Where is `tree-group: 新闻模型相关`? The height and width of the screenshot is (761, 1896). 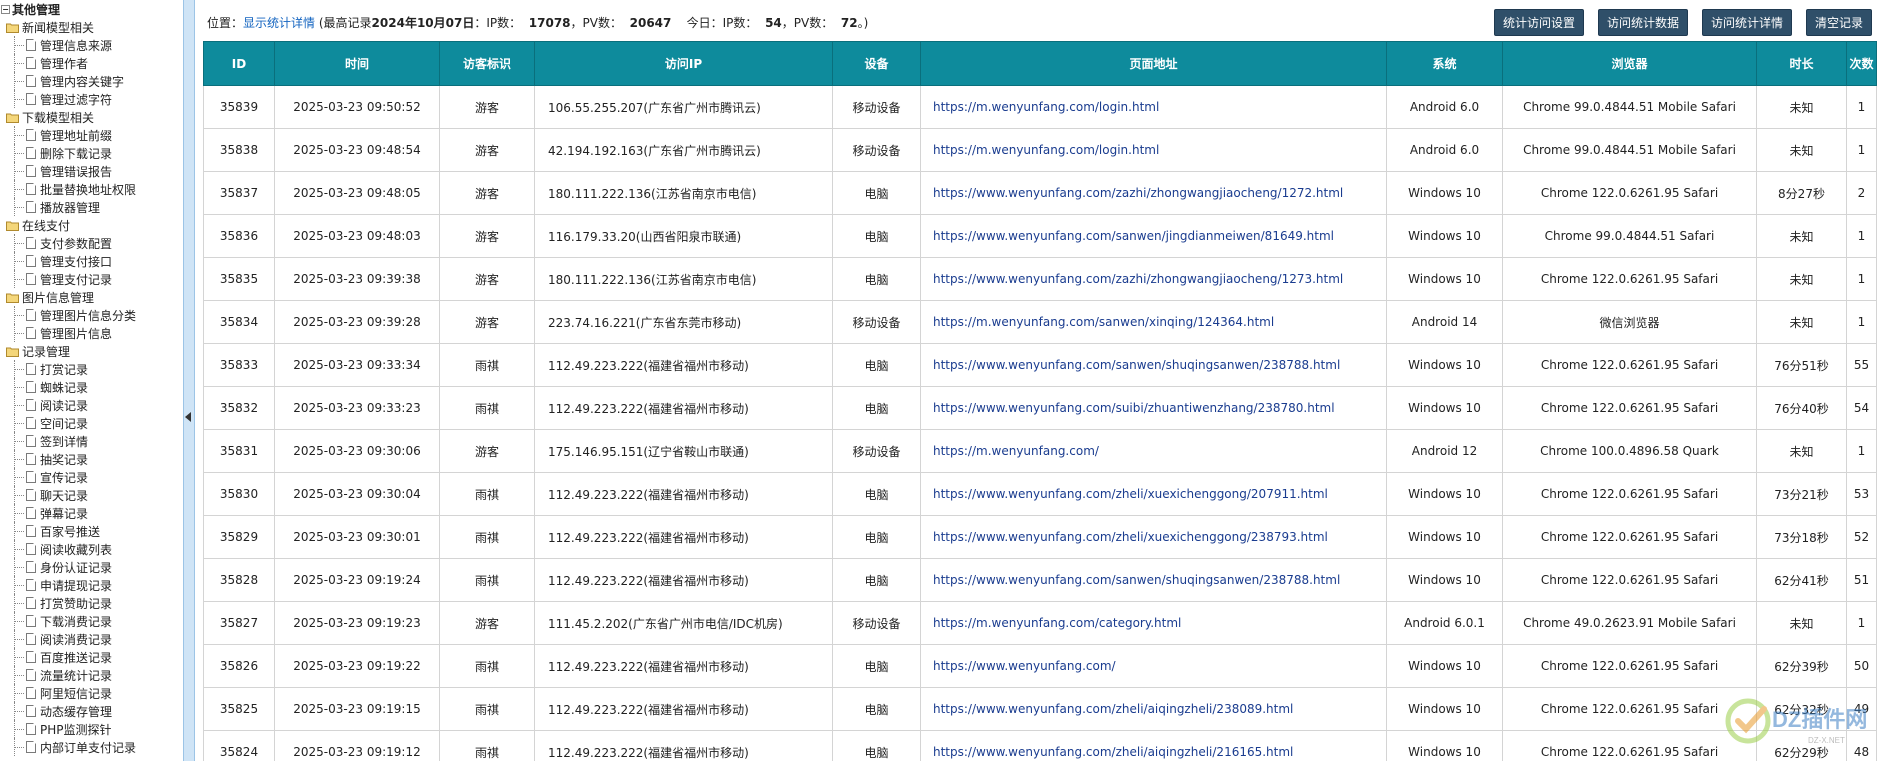
tree-group: 新闻模型相关 is located at coordinates (91, 27).